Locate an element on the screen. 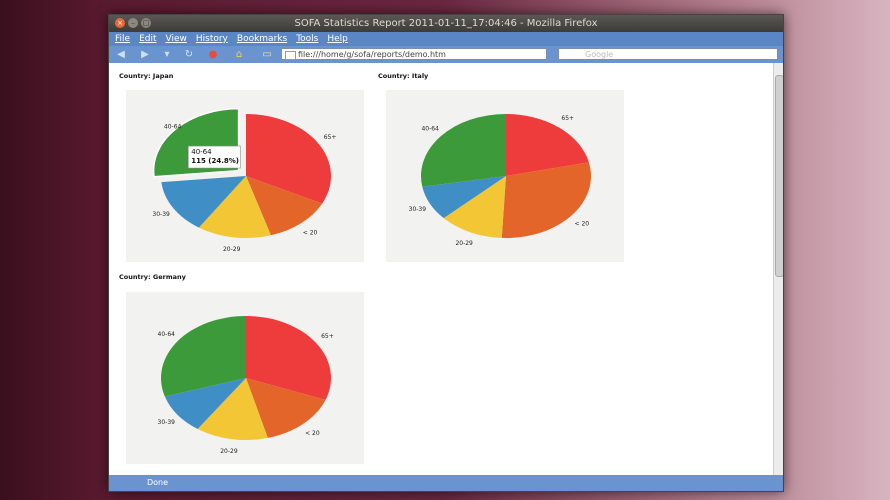  stop-icon: ● is located at coordinates (213, 54).